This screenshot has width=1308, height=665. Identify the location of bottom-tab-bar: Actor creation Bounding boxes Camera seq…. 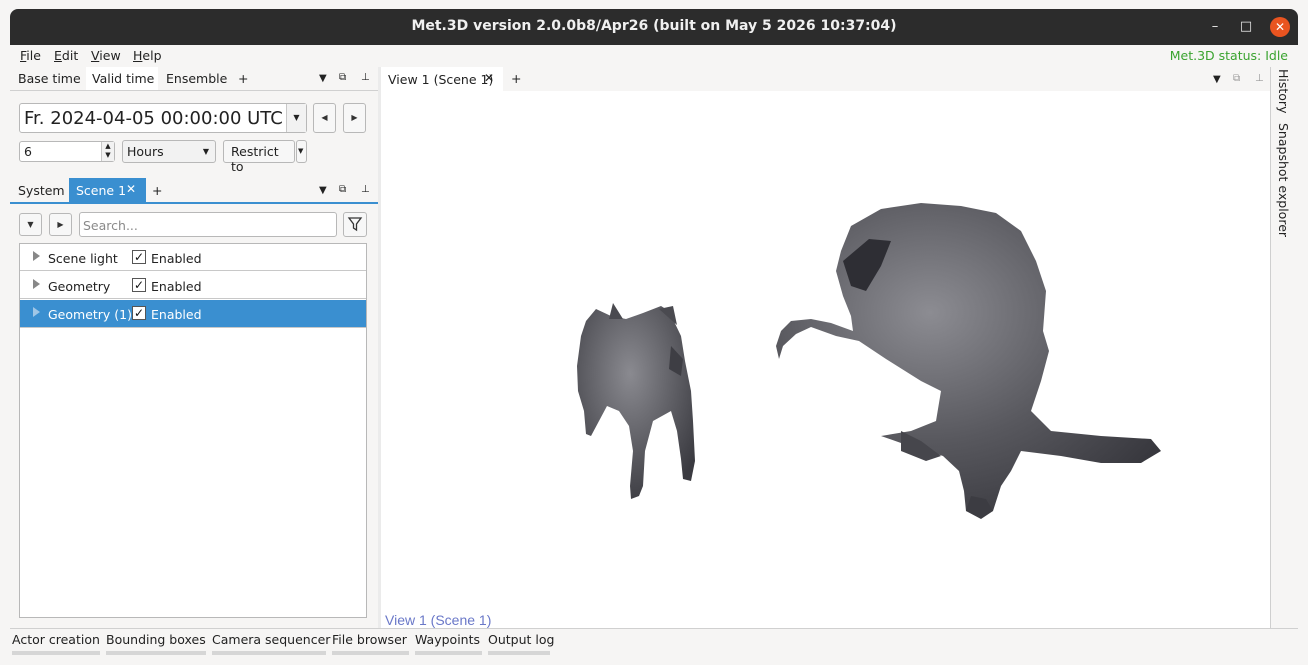
(654, 641).